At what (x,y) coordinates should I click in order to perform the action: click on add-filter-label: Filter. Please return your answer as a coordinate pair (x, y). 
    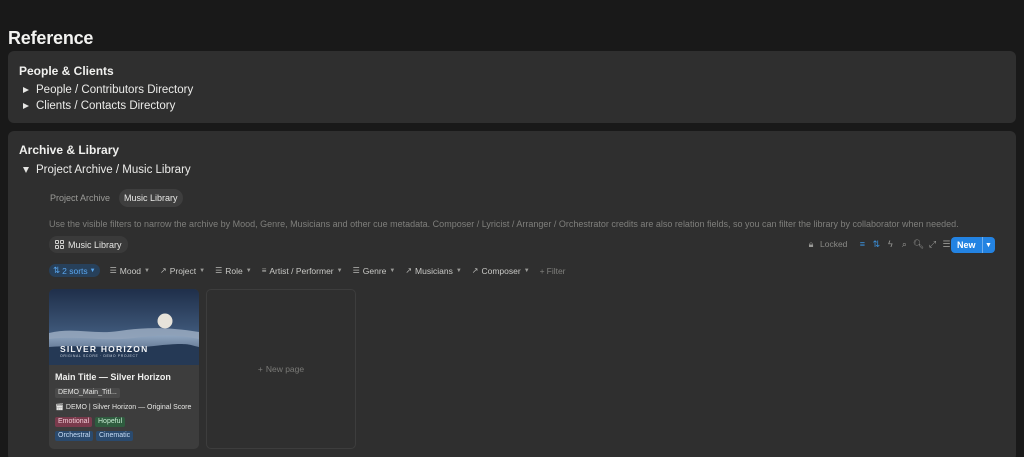
    Looking at the image, I should click on (556, 270).